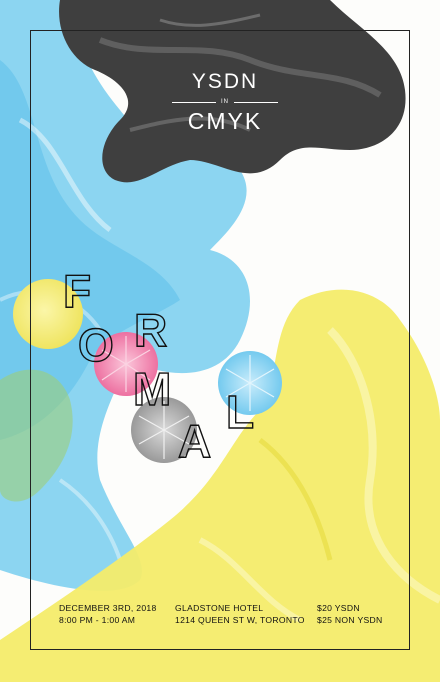 The image size is (440, 682). I want to click on event-address: 1214 QUEEN ST W, TORONTO, so click(240, 620).